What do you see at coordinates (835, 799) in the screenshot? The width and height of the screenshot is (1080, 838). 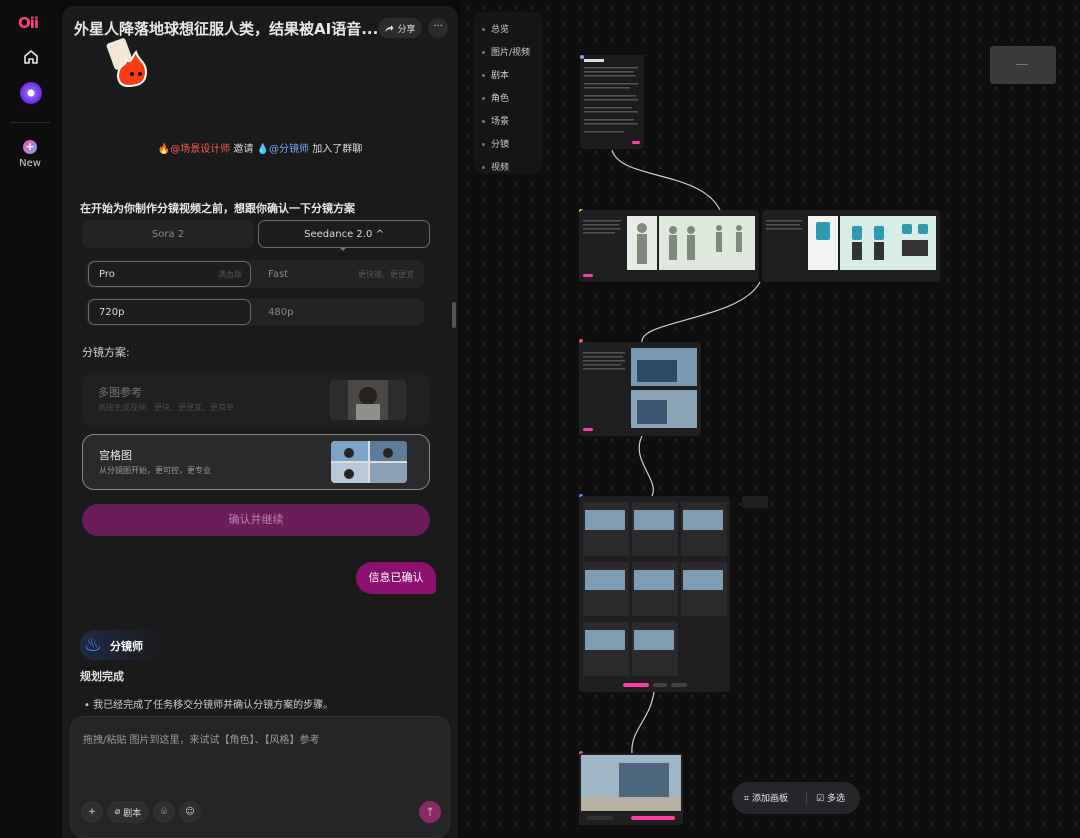 I see `multi-select-label: 多选` at bounding box center [835, 799].